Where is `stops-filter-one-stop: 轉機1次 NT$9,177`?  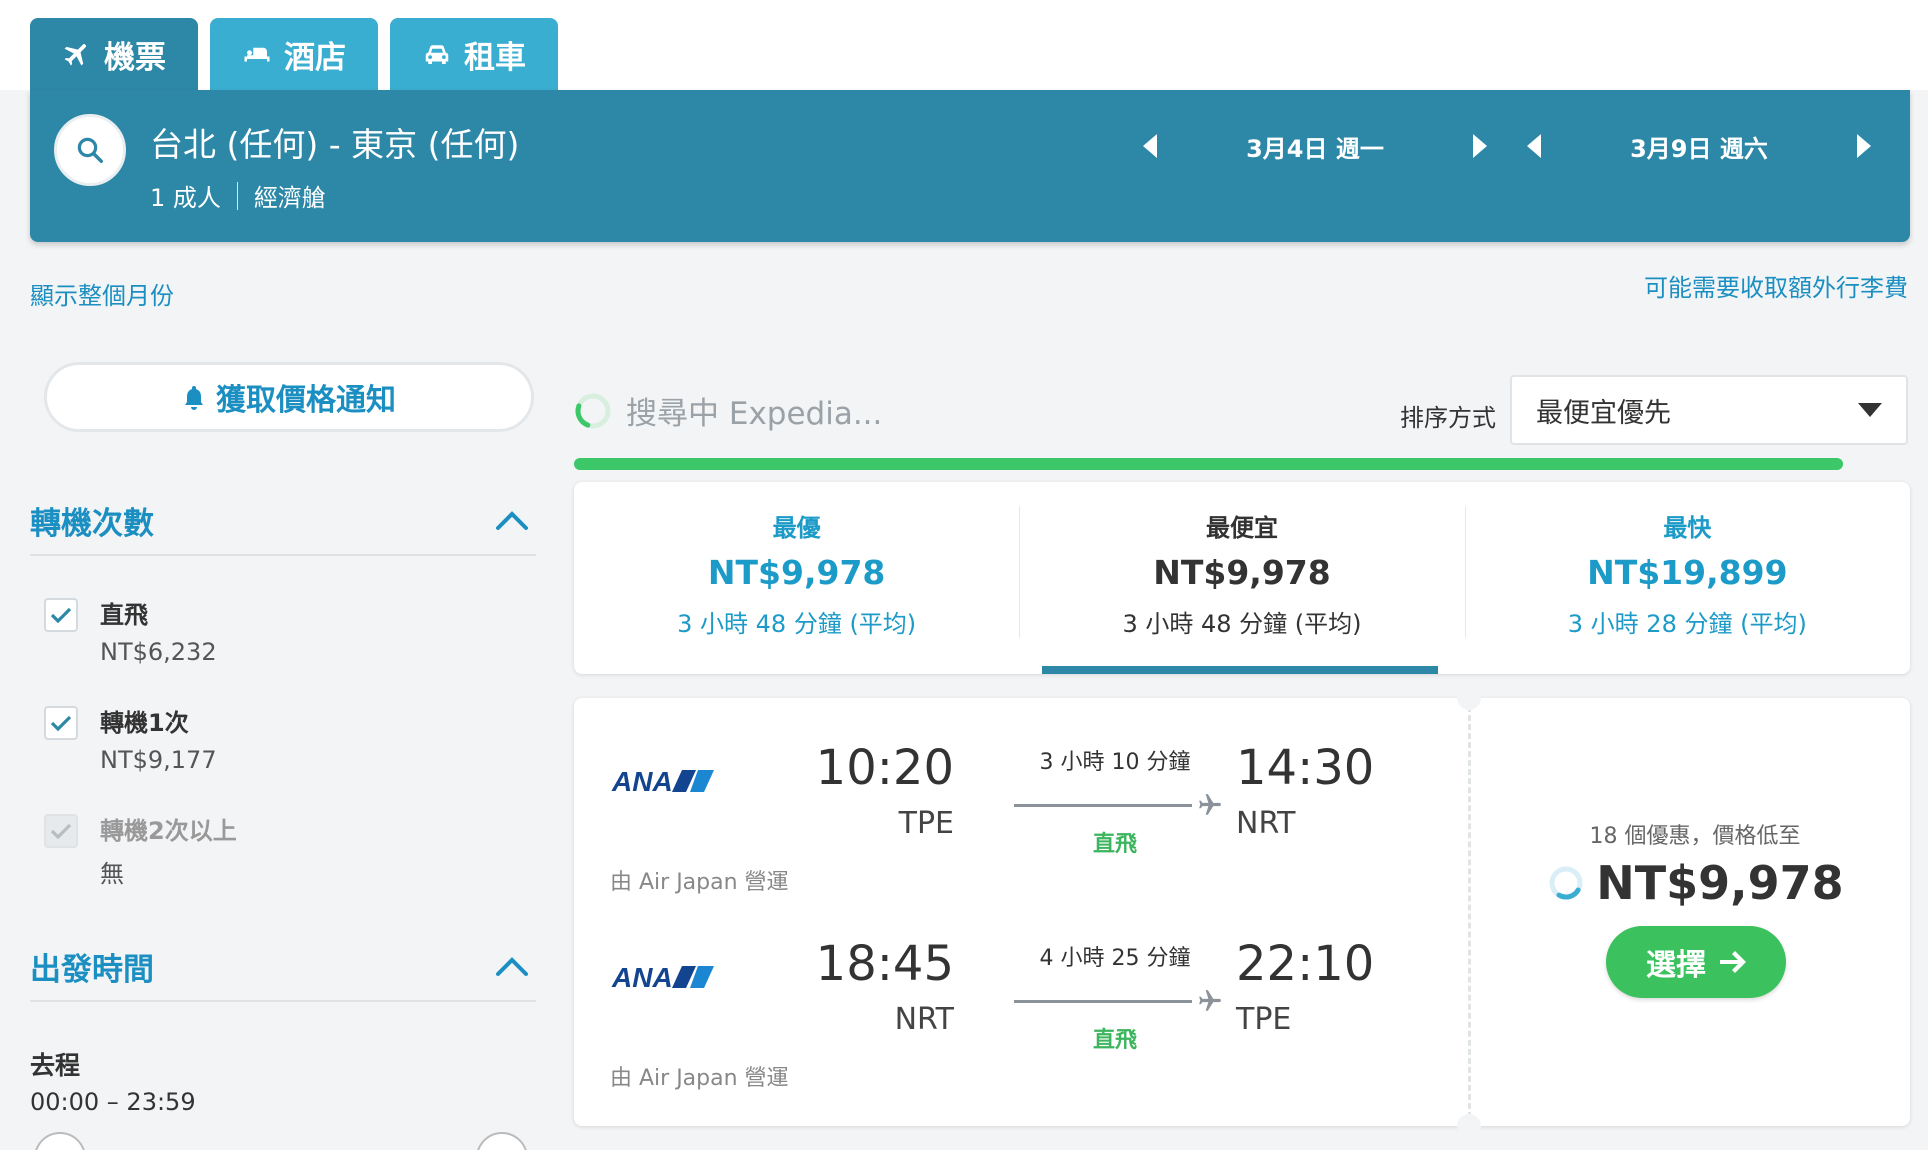 stops-filter-one-stop: 轉機1次 NT$9,177 is located at coordinates (130, 740).